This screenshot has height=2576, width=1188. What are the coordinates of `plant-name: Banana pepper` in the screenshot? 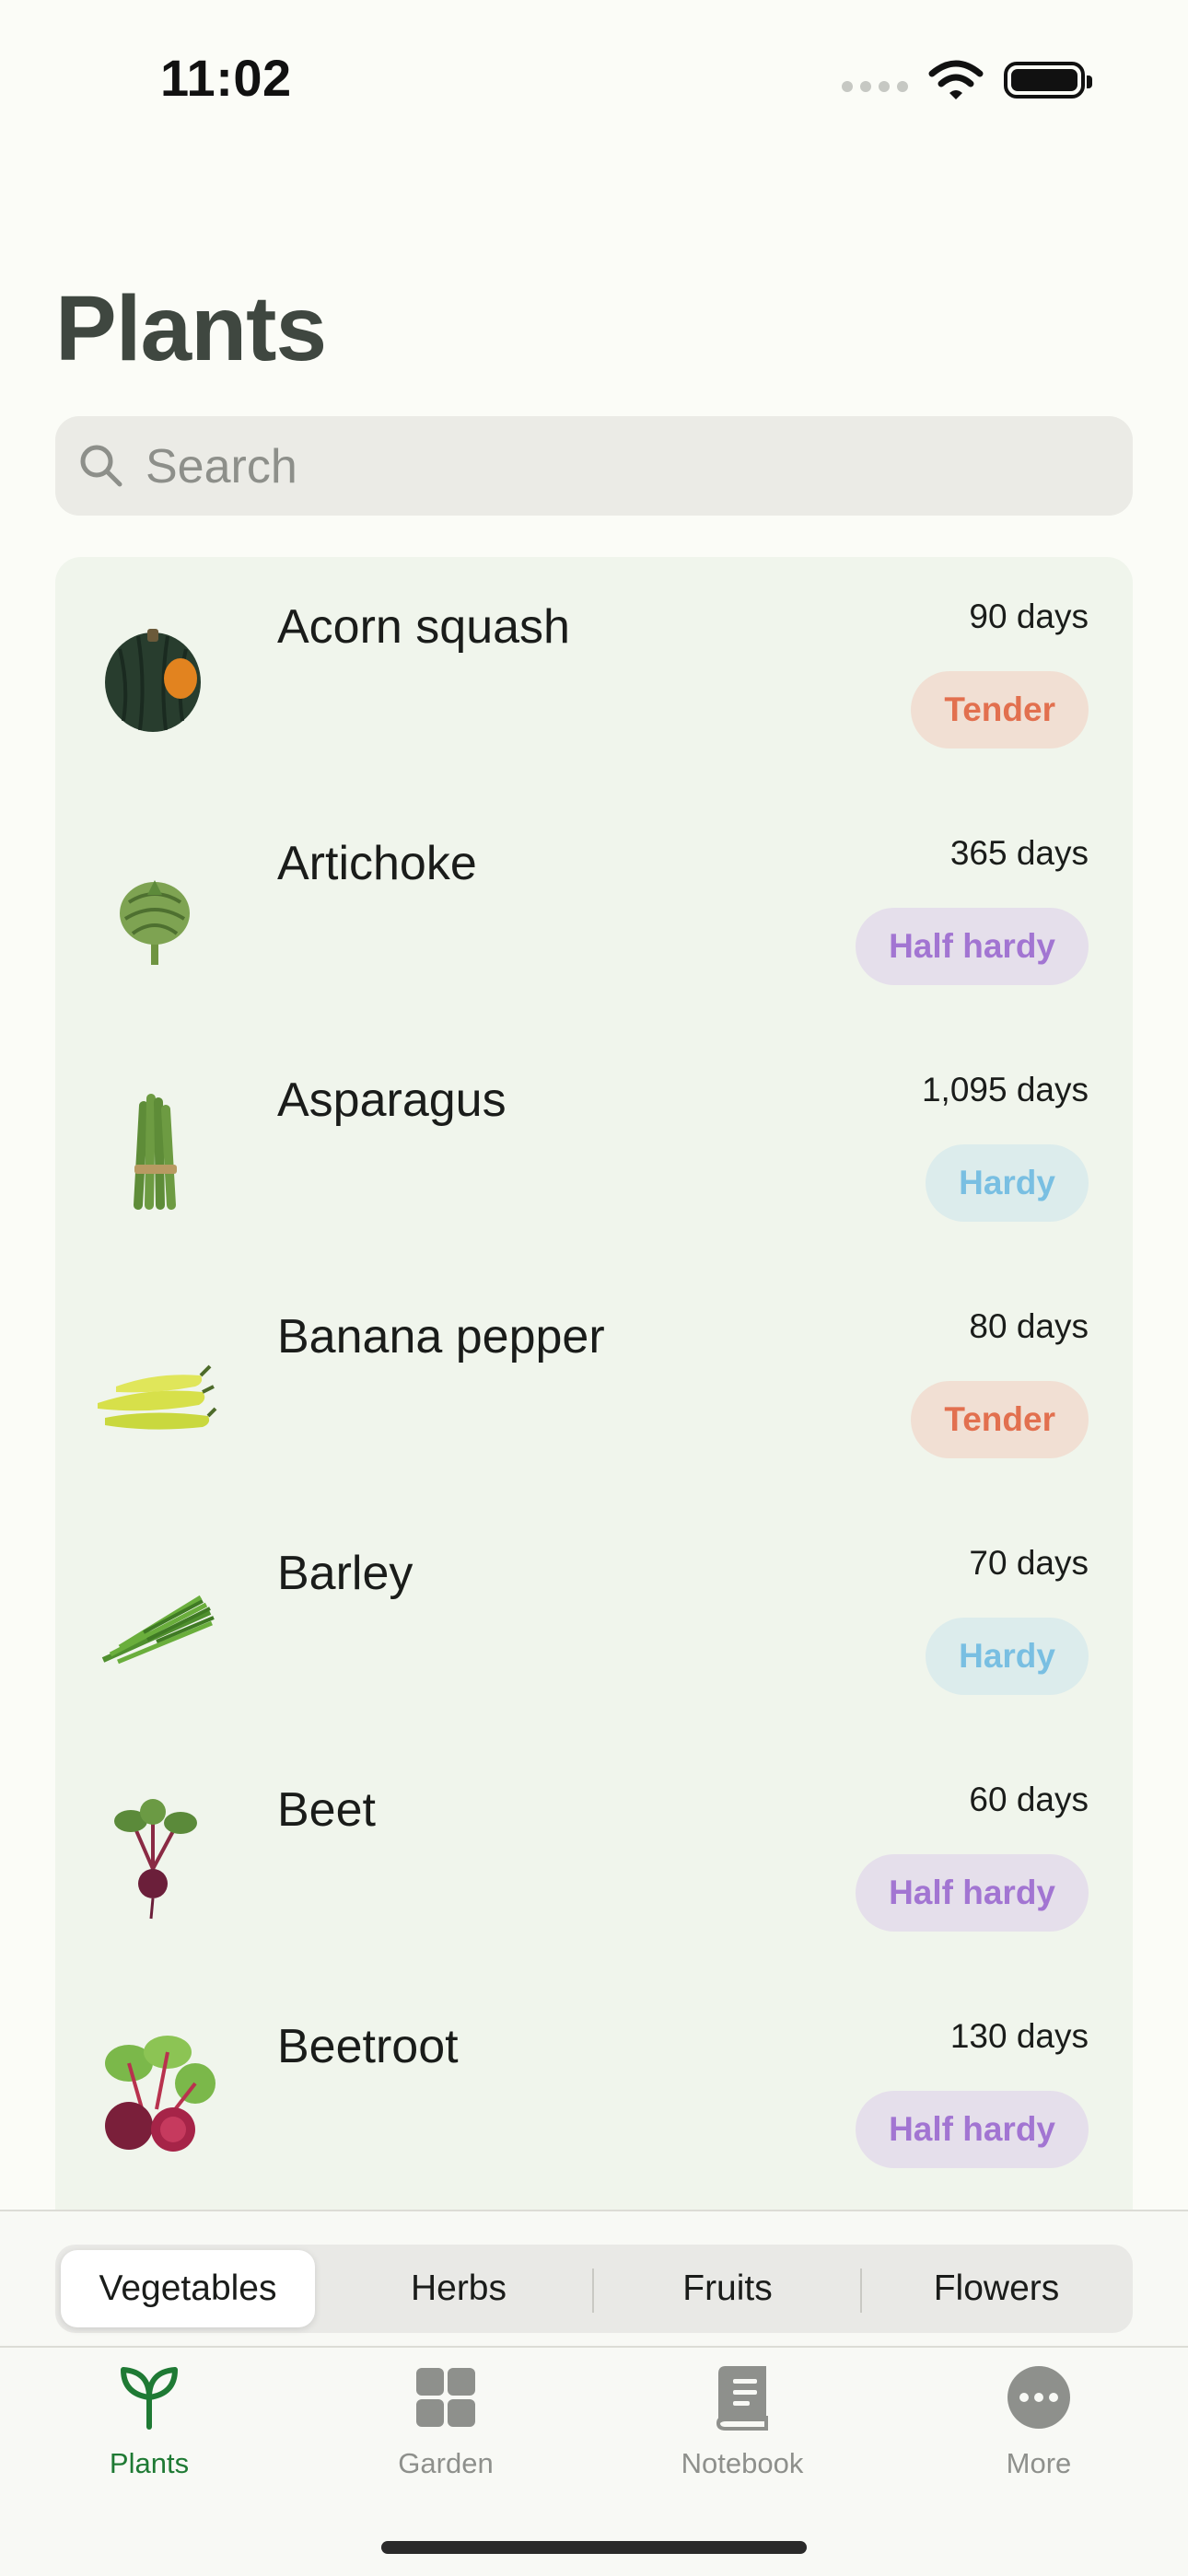 It's located at (441, 1336).